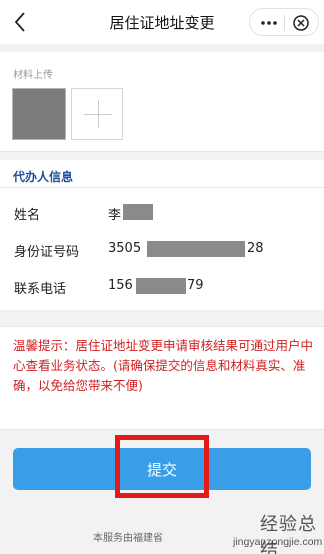  What do you see at coordinates (43, 177) in the screenshot?
I see `agent-info-title: 代办人信息` at bounding box center [43, 177].